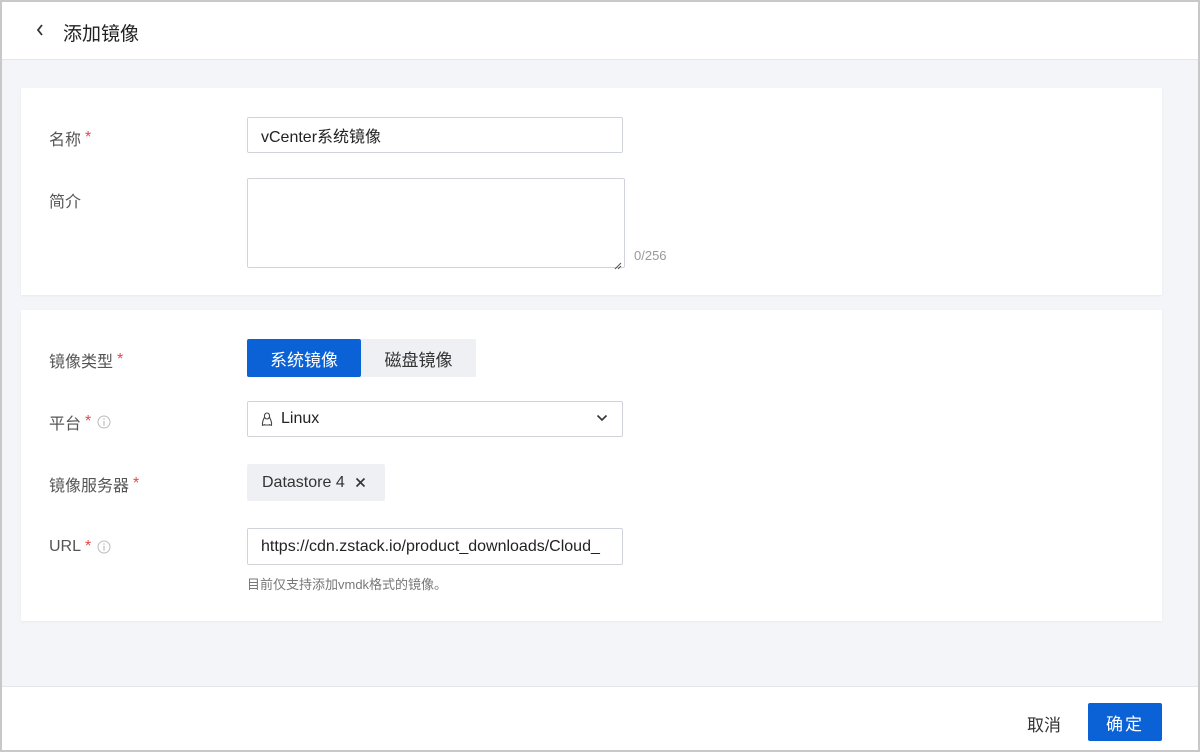  What do you see at coordinates (418, 358) in the screenshot?
I see `image-type-disk-button: 磁盘镜像` at bounding box center [418, 358].